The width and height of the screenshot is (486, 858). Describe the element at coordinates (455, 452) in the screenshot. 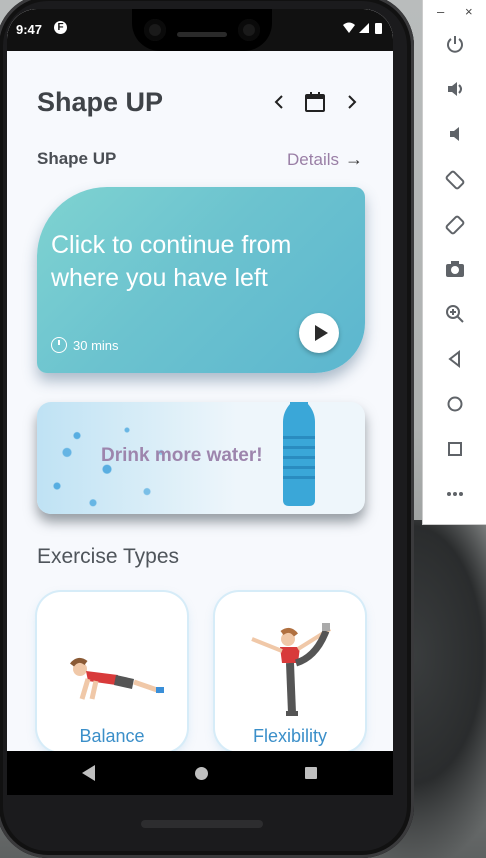

I see `overview-icon` at that location.